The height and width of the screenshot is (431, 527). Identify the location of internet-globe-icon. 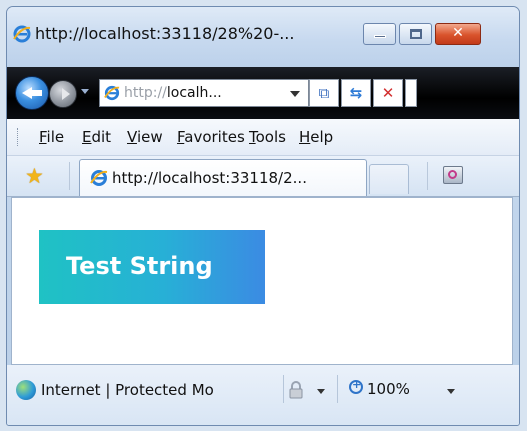
(26, 390).